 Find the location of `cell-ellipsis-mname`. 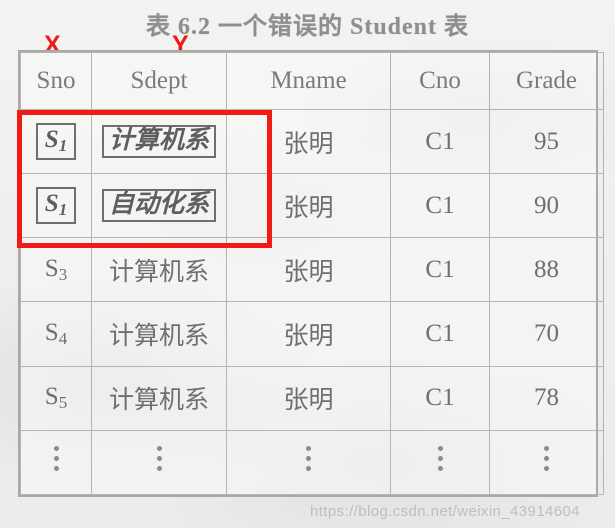

cell-ellipsis-mname is located at coordinates (308, 462).